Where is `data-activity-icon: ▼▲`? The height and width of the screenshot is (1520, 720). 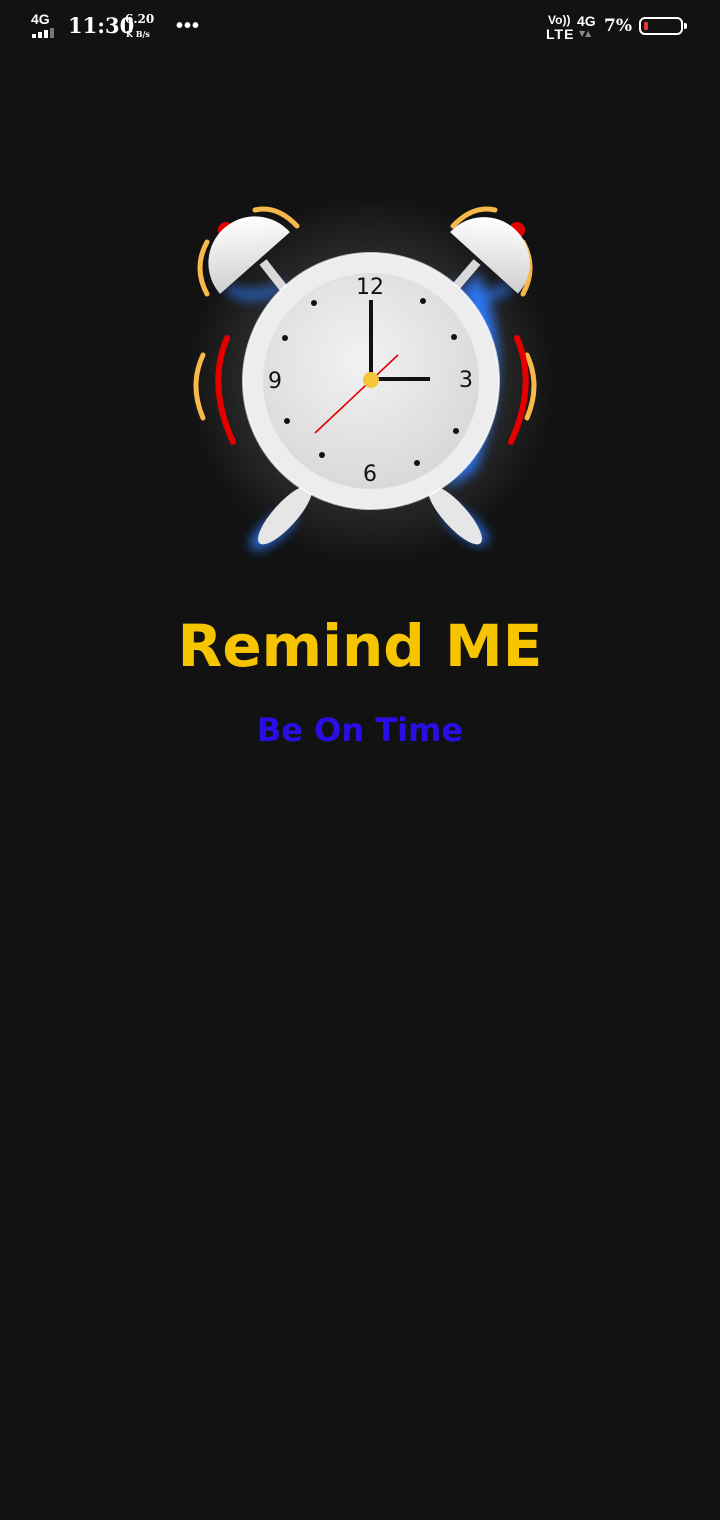
data-activity-icon: ▼▲ is located at coordinates (585, 33).